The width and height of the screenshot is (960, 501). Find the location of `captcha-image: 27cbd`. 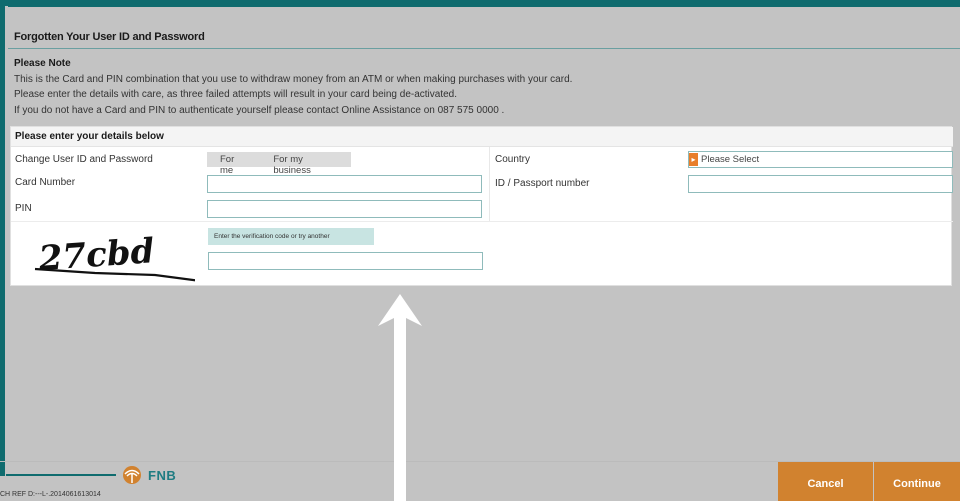

captcha-image: 27cbd is located at coordinates (114, 256).